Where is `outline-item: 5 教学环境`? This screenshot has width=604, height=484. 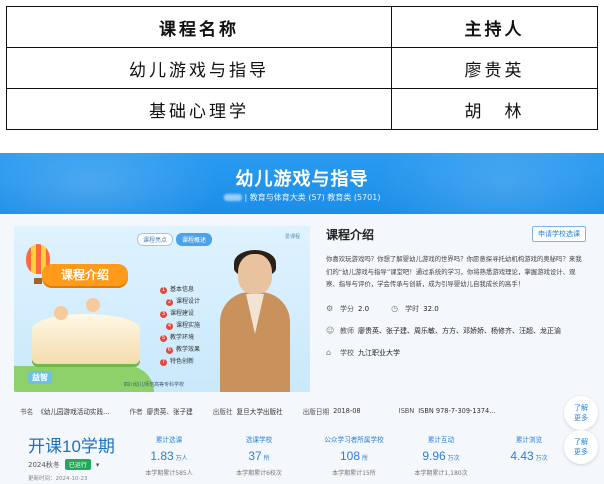
outline-item: 5 教学环境 is located at coordinates (180, 338).